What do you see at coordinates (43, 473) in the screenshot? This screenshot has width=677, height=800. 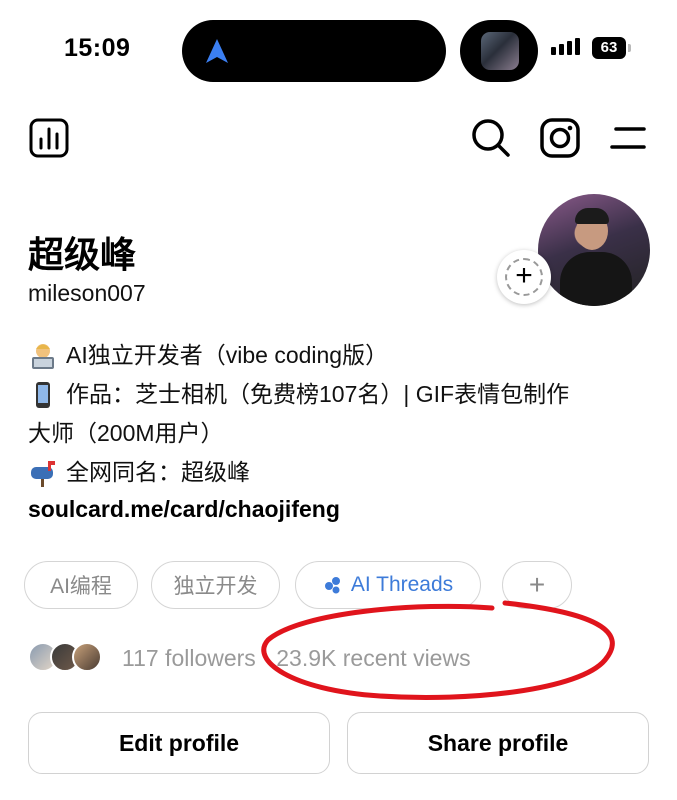 I see `mailbox-emoji-icon` at bounding box center [43, 473].